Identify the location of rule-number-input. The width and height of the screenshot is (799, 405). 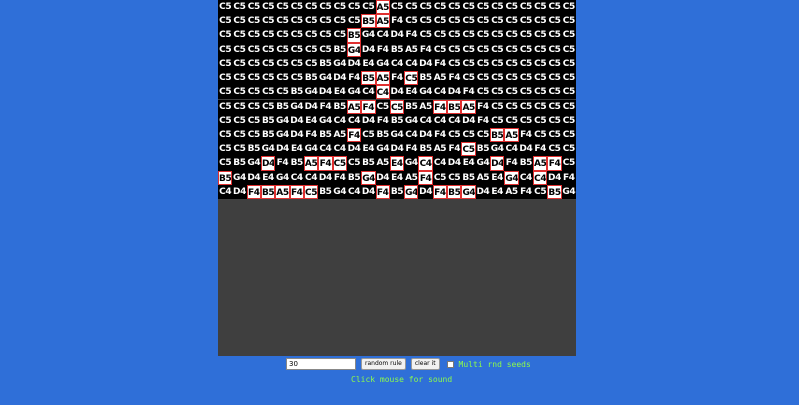
(321, 364).